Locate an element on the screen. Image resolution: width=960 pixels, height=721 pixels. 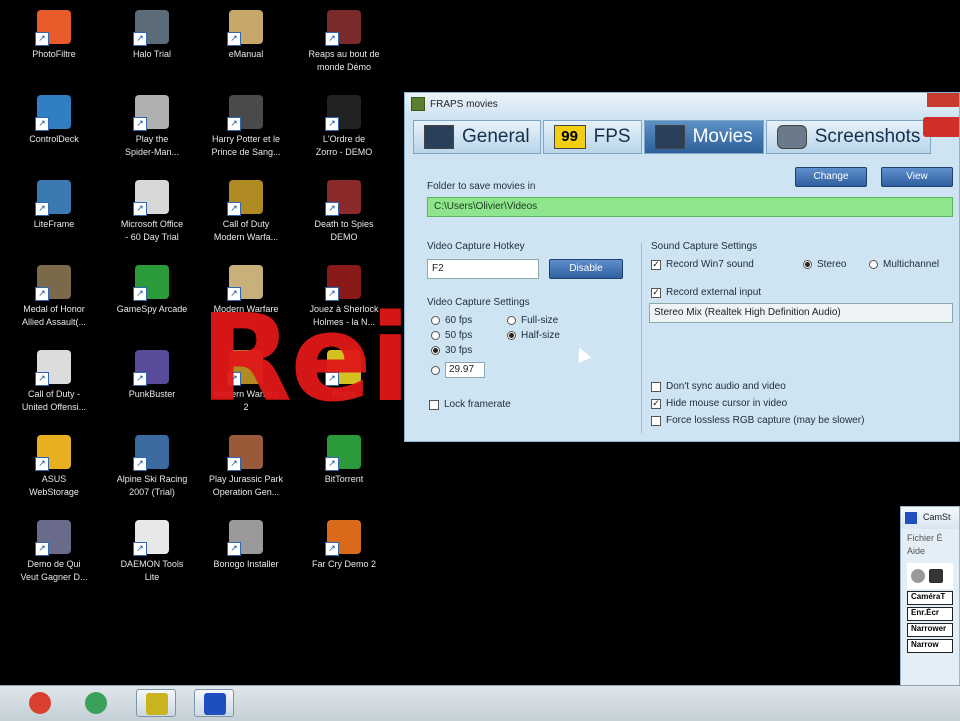
desktop-icon: ↗ LiteFrame is located at coordinates (54, 205).